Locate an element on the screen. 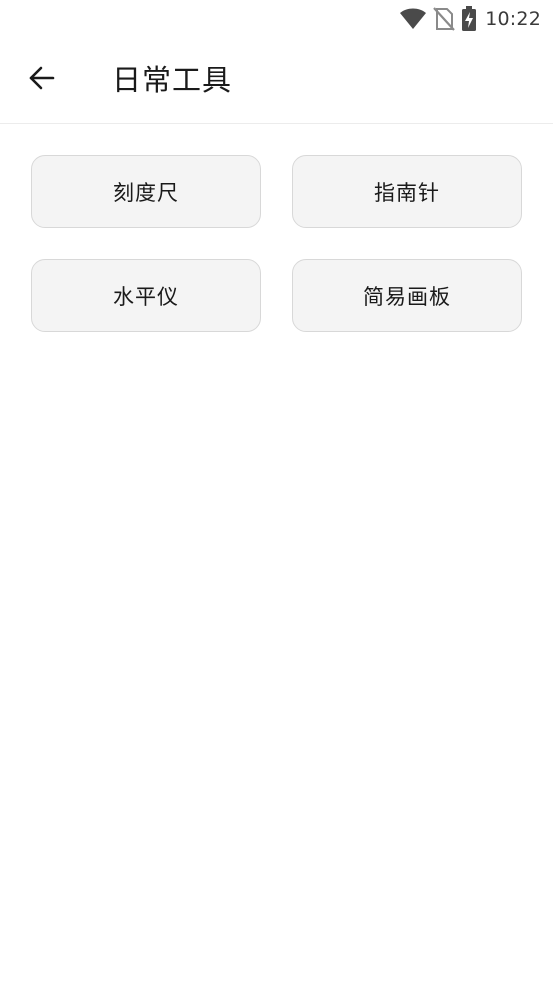 This screenshot has width=553, height=983. ruler-button: 刻度尺 is located at coordinates (146, 191).